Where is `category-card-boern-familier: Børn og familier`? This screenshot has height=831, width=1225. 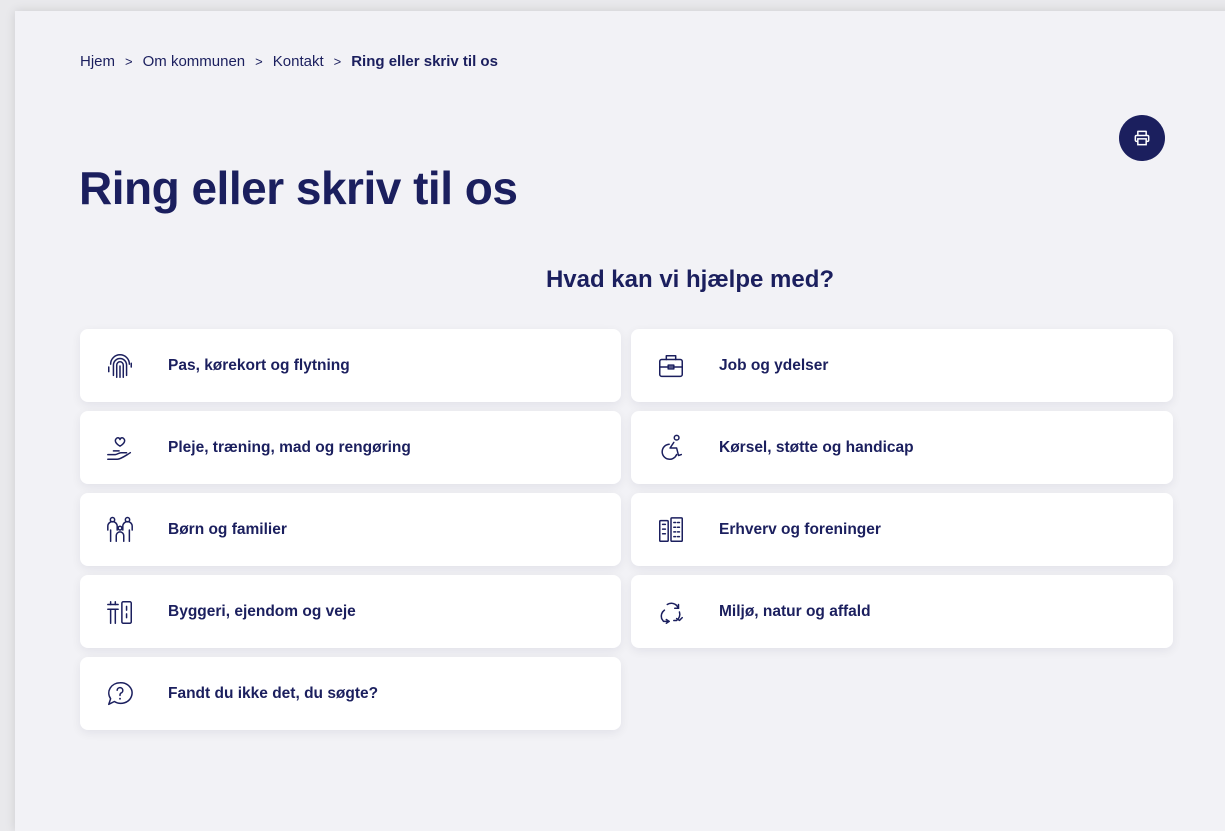 category-card-boern-familier: Børn og familier is located at coordinates (350, 529).